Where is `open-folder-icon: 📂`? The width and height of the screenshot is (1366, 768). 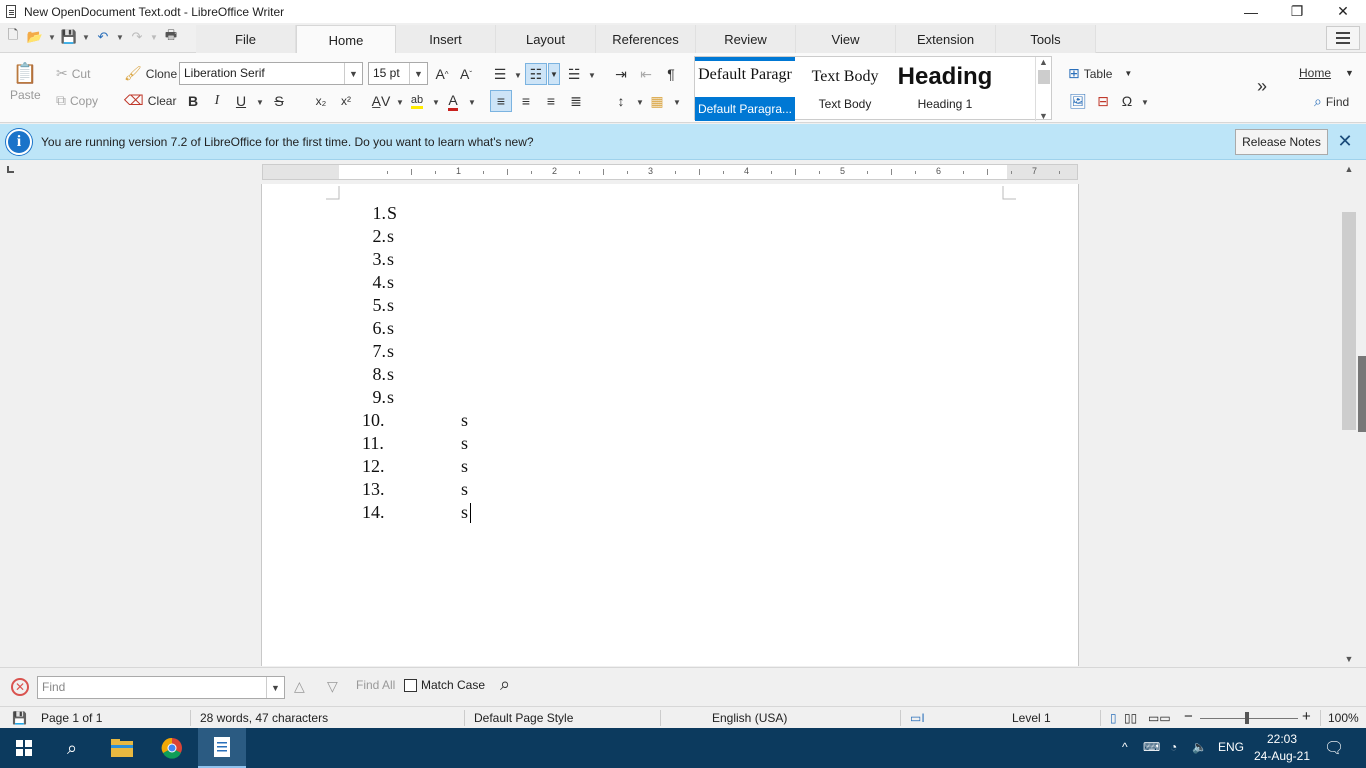
open-folder-icon: 📂 is located at coordinates (35, 37).